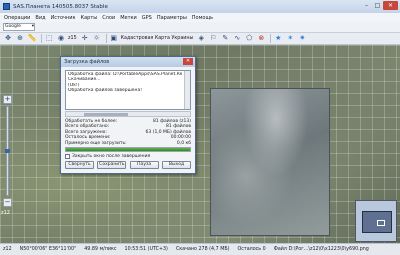 The width and height of the screenshot is (400, 255). Describe the element at coordinates (157, 38) in the screenshot. I see `map-source-select: Кадастровая Карта Украины` at that location.